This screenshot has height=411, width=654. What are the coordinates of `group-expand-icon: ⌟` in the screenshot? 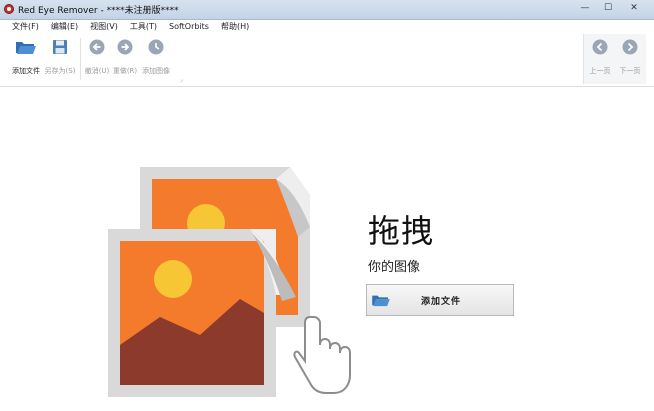 It's located at (182, 80).